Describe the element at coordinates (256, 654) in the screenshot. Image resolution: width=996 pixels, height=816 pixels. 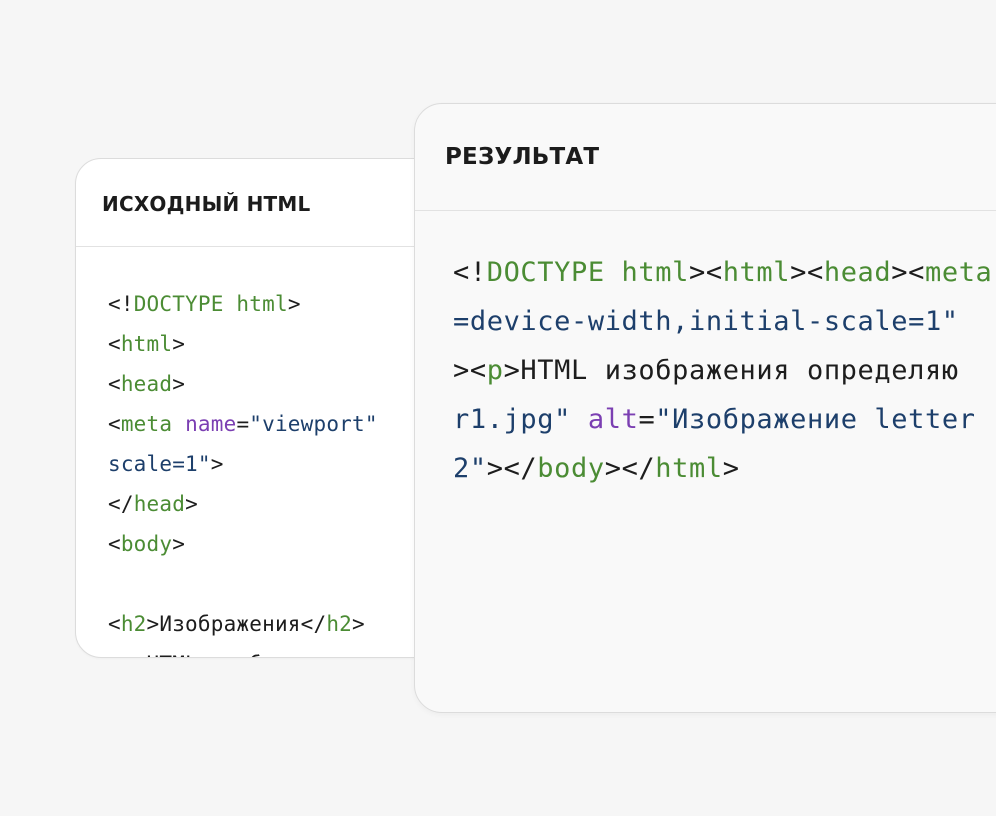
I see `code-token: >HTML изображения о` at that location.